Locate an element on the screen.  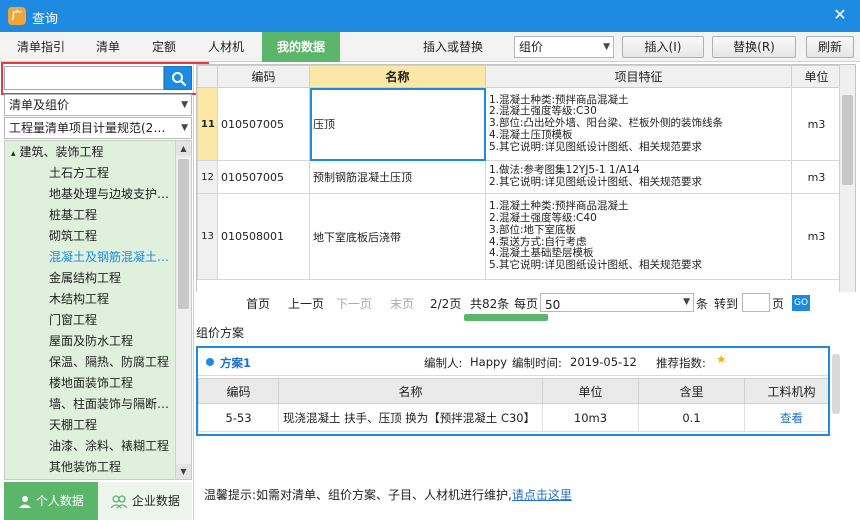
tree-root-label: 建筑、装饰工程 is located at coordinates (61, 152).